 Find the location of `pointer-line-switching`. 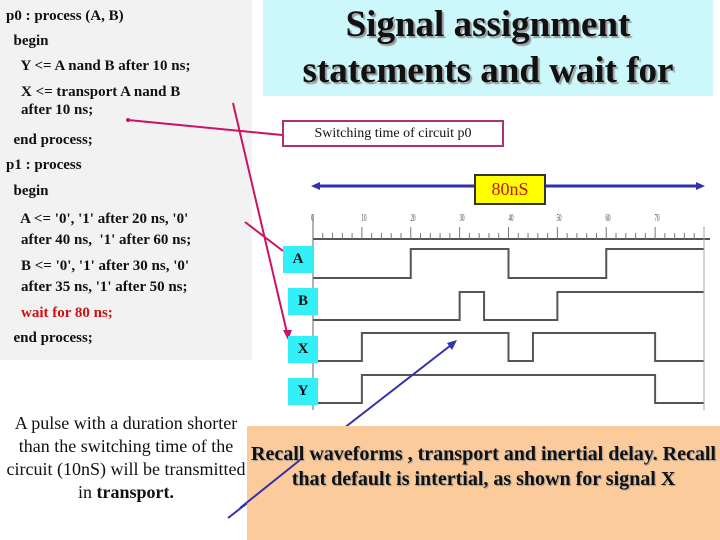

pointer-line-switching is located at coordinates (205, 127).